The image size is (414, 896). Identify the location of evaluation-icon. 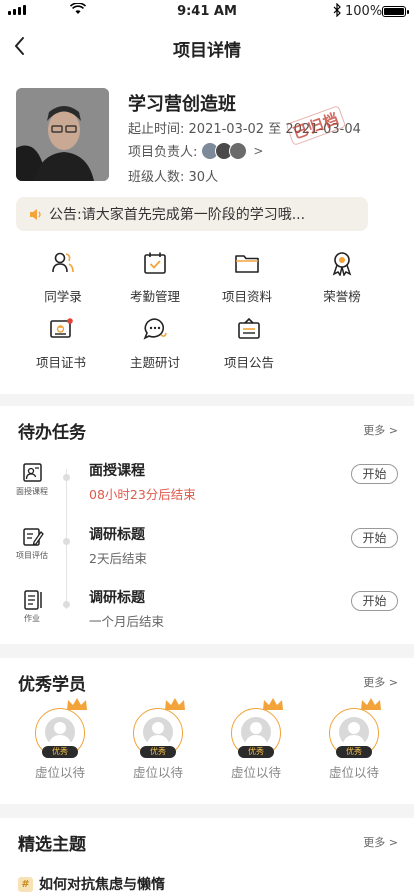
(33, 537).